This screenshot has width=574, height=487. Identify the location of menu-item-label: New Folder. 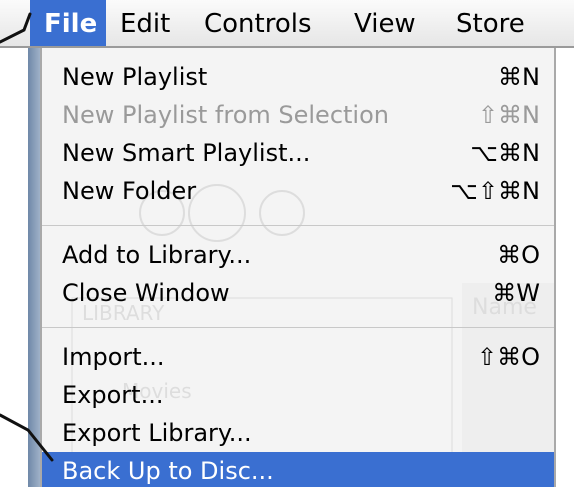
(129, 191).